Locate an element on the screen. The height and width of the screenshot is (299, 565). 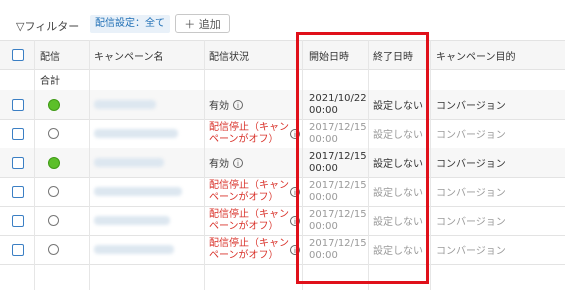
table-row: 有効 i 2017/12/15 00:00 設定しない コンバージョン is located at coordinates (282, 163).